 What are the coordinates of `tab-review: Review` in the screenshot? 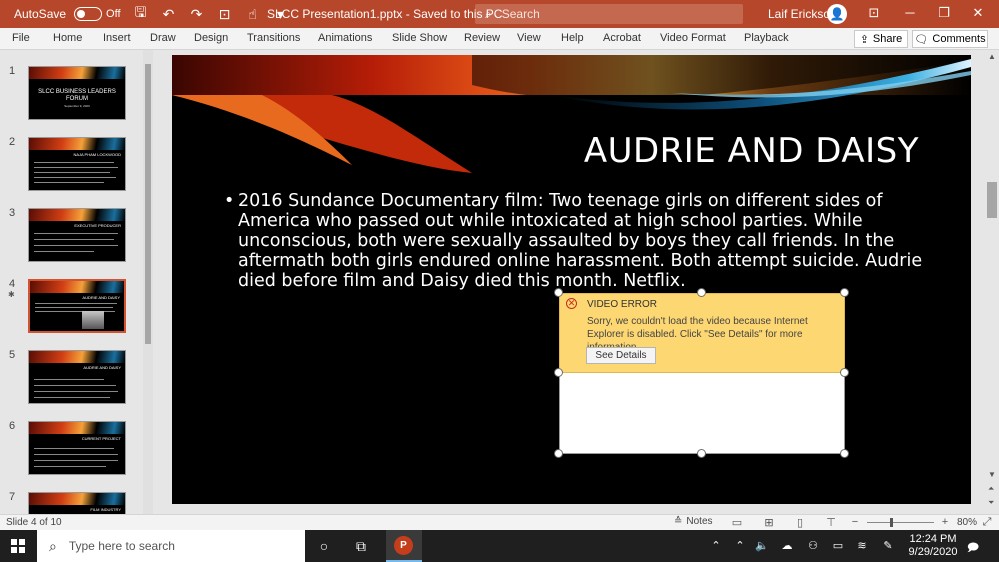 It's located at (482, 38).